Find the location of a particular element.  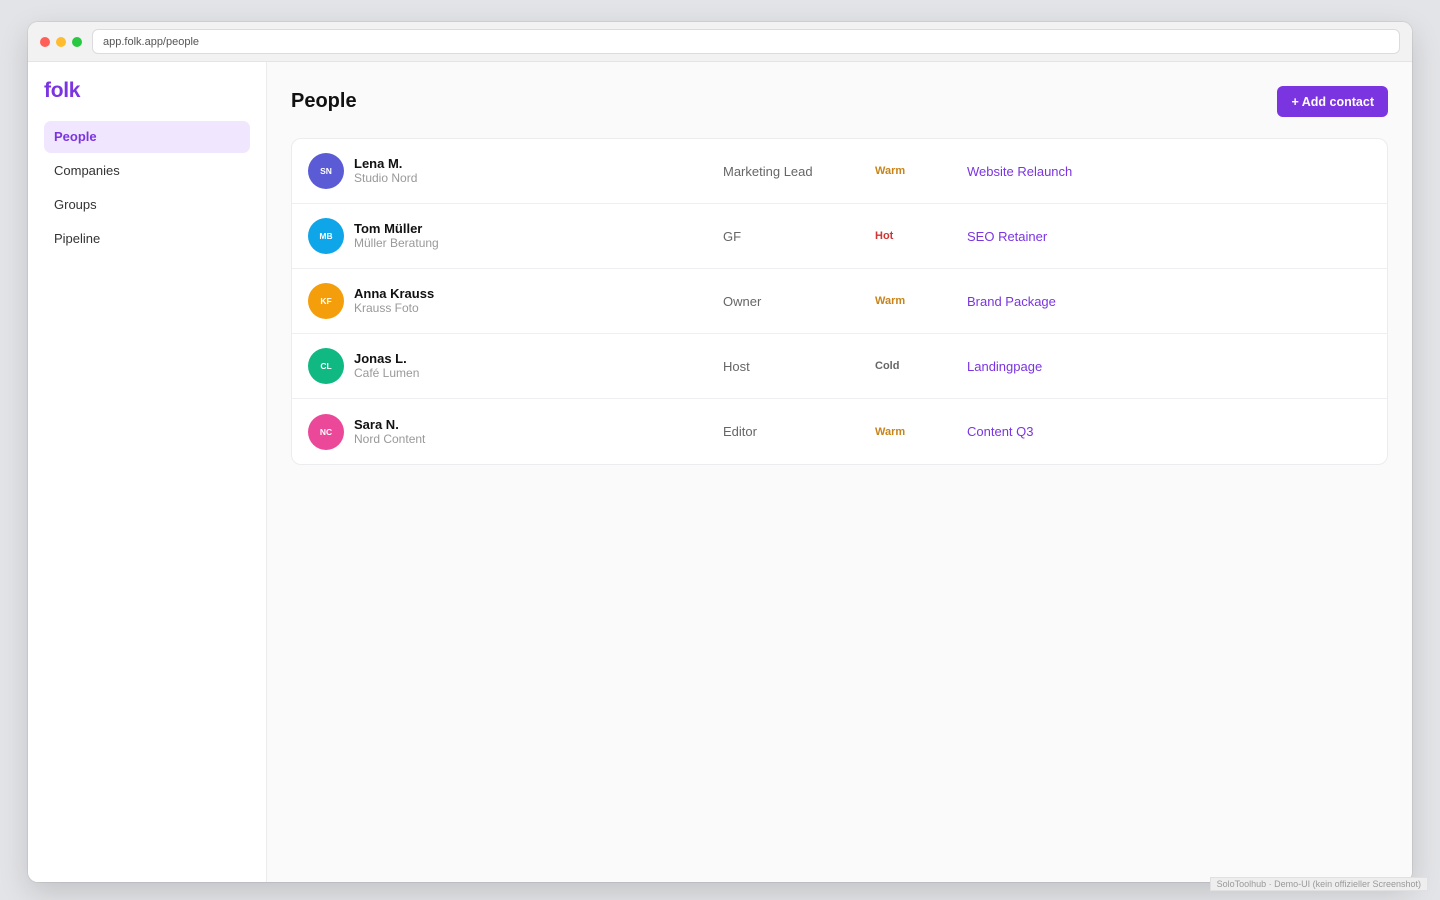

contact-name: Lena M. is located at coordinates (385, 163).